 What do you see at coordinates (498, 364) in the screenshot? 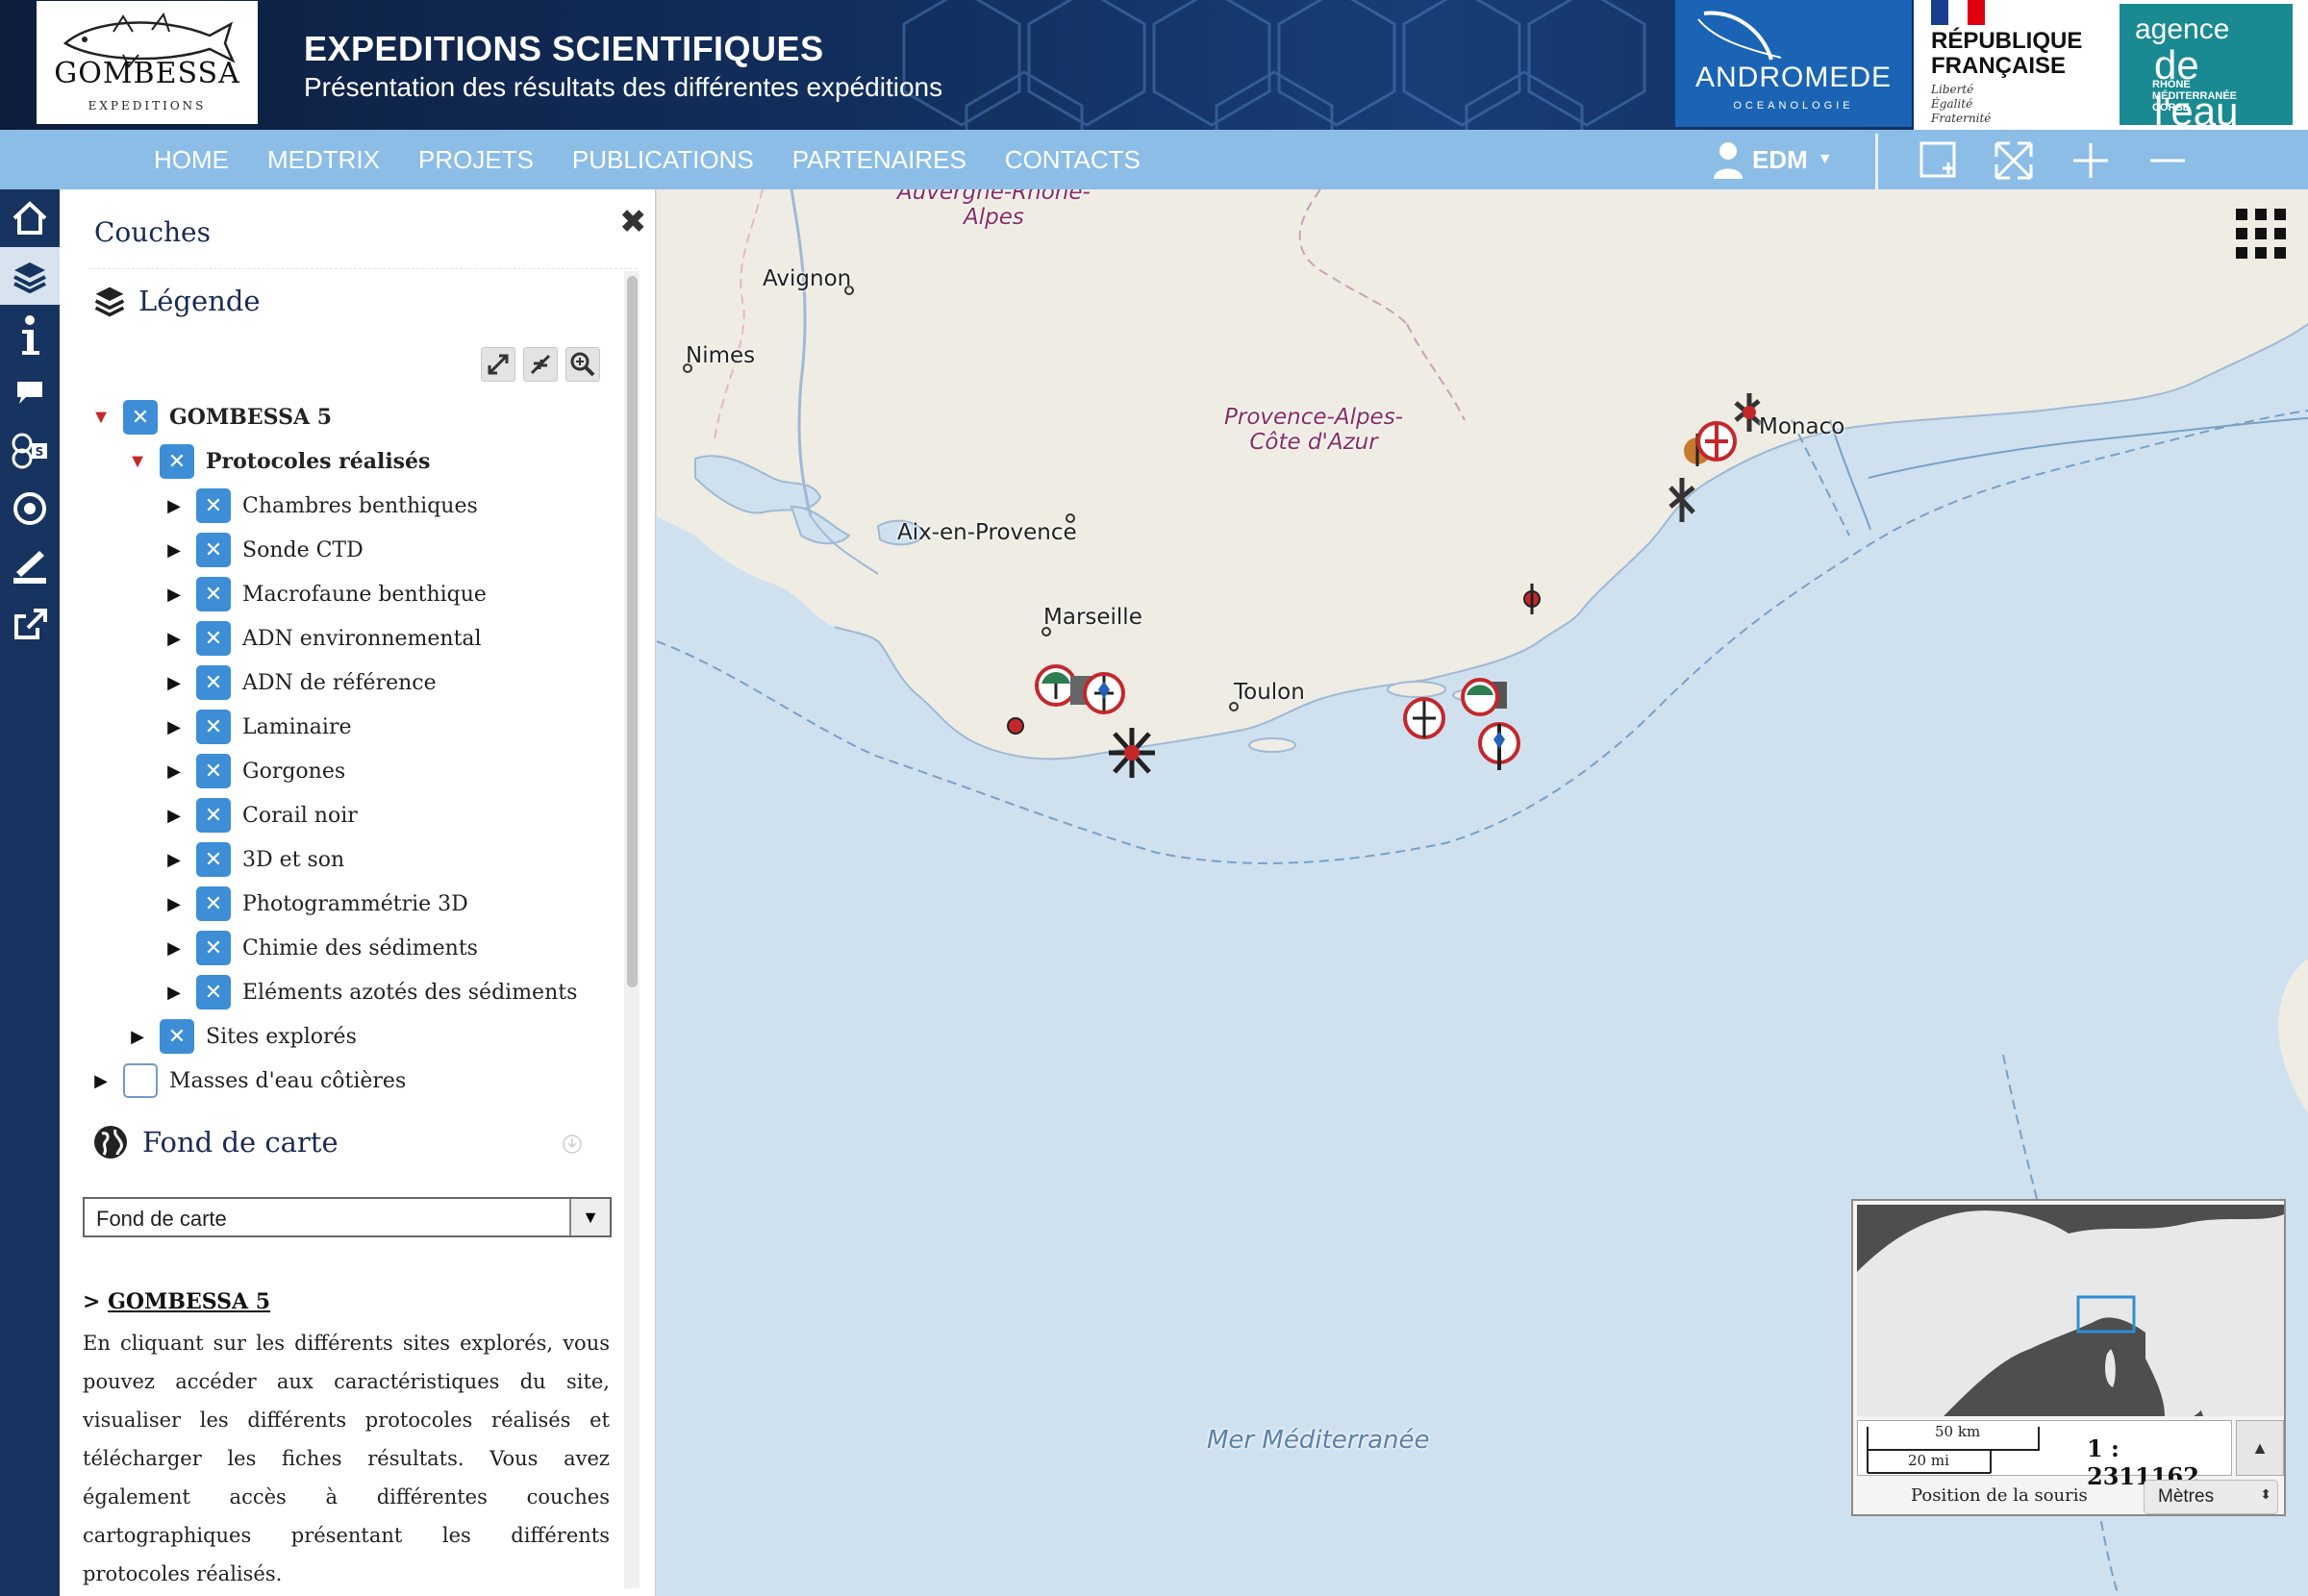
I see `expand-all-button` at bounding box center [498, 364].